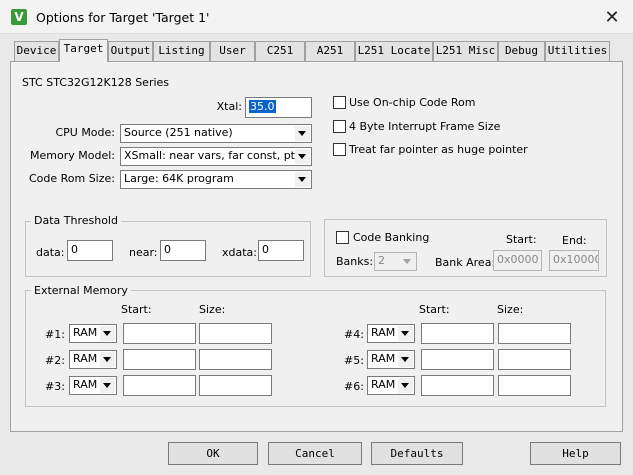 This screenshot has height=475, width=633. I want to click on banks-label: Banks:, so click(355, 261).